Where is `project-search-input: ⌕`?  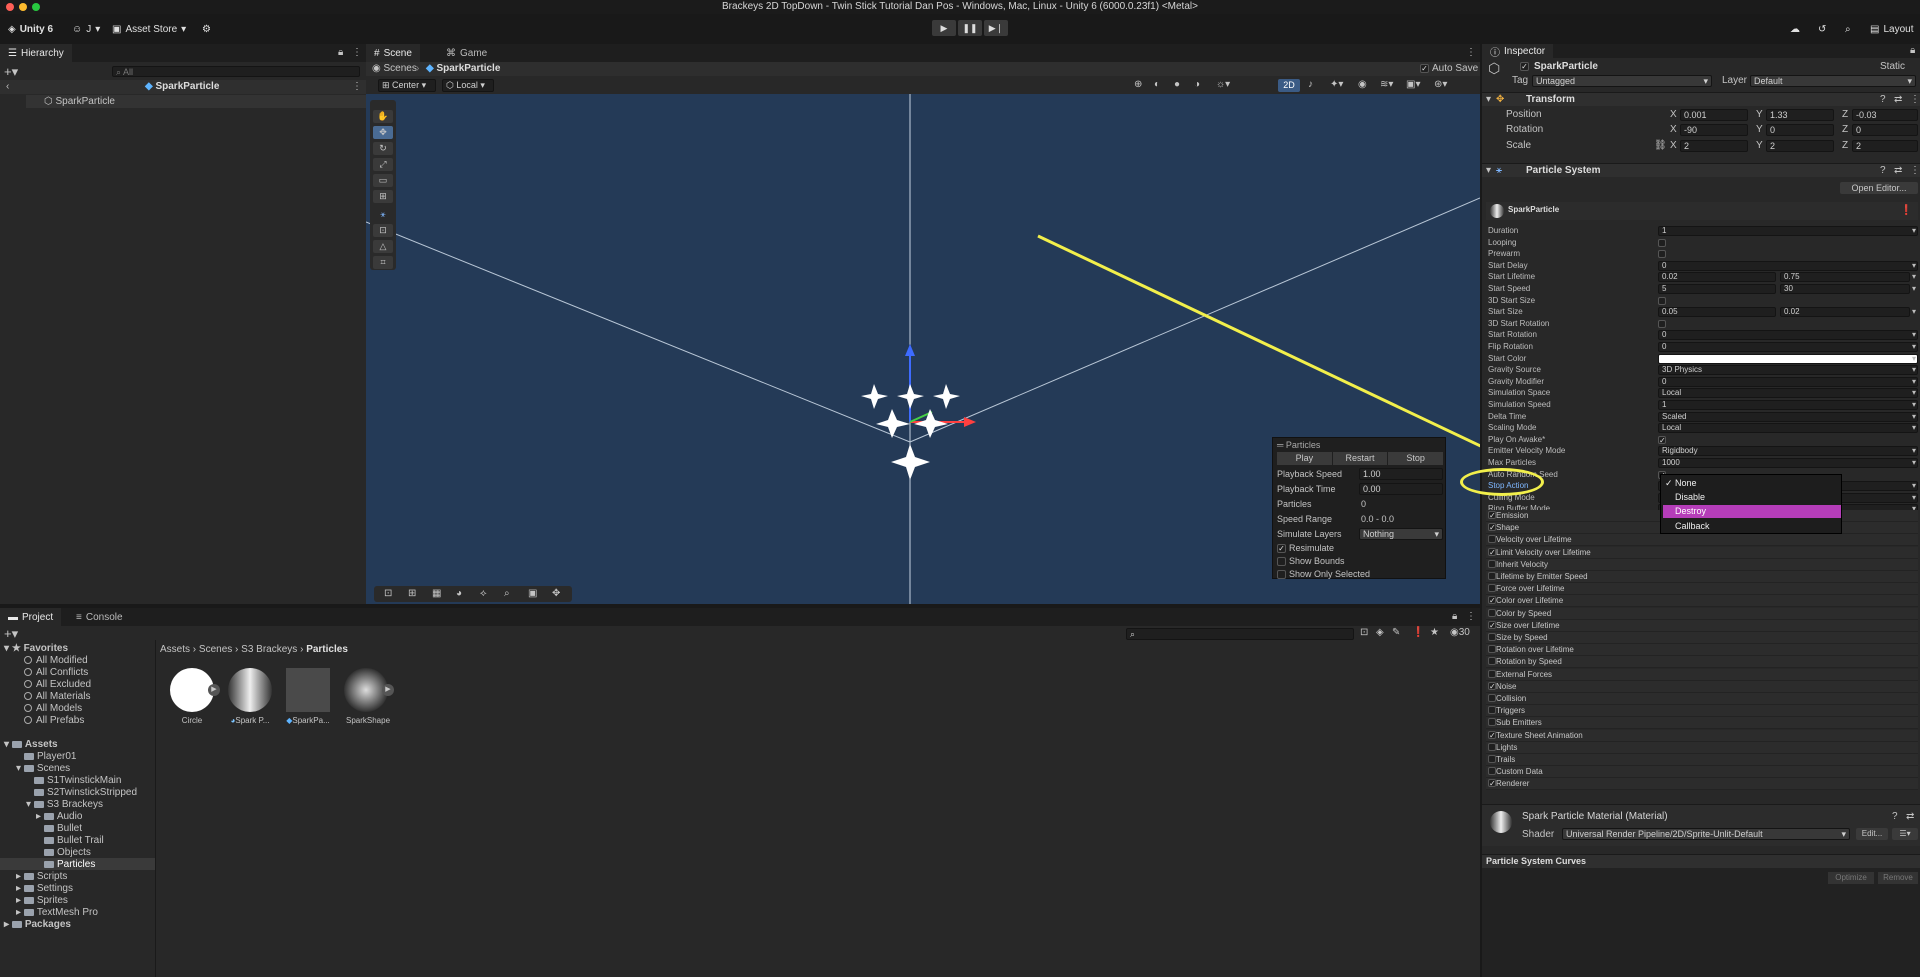
project-search-input: ⌕ is located at coordinates (1240, 634).